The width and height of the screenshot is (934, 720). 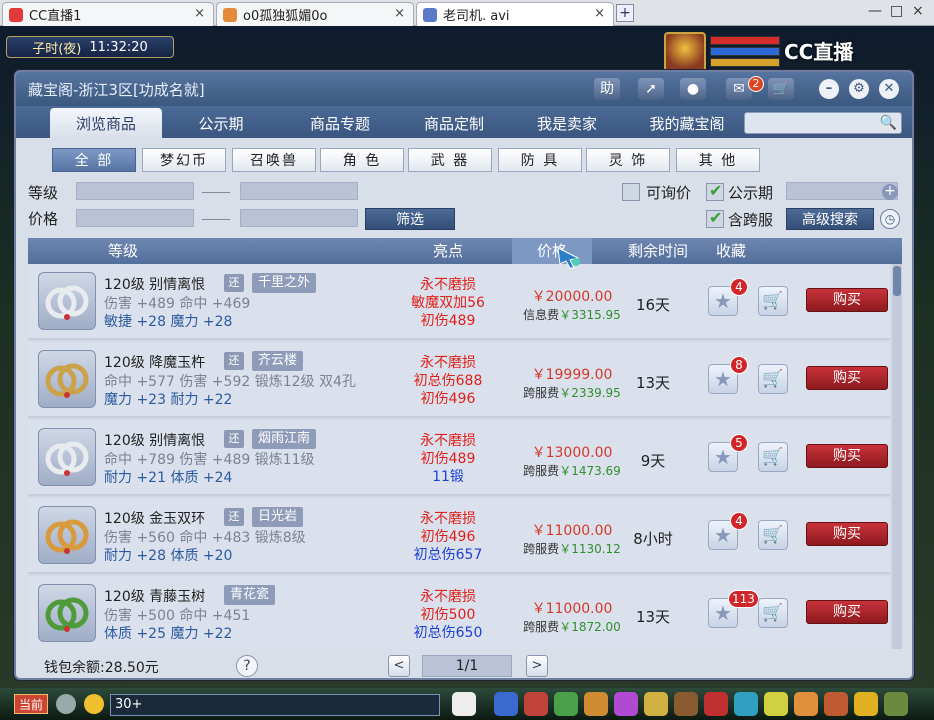 I want to click on cross-server-checkbox, so click(x=715, y=218).